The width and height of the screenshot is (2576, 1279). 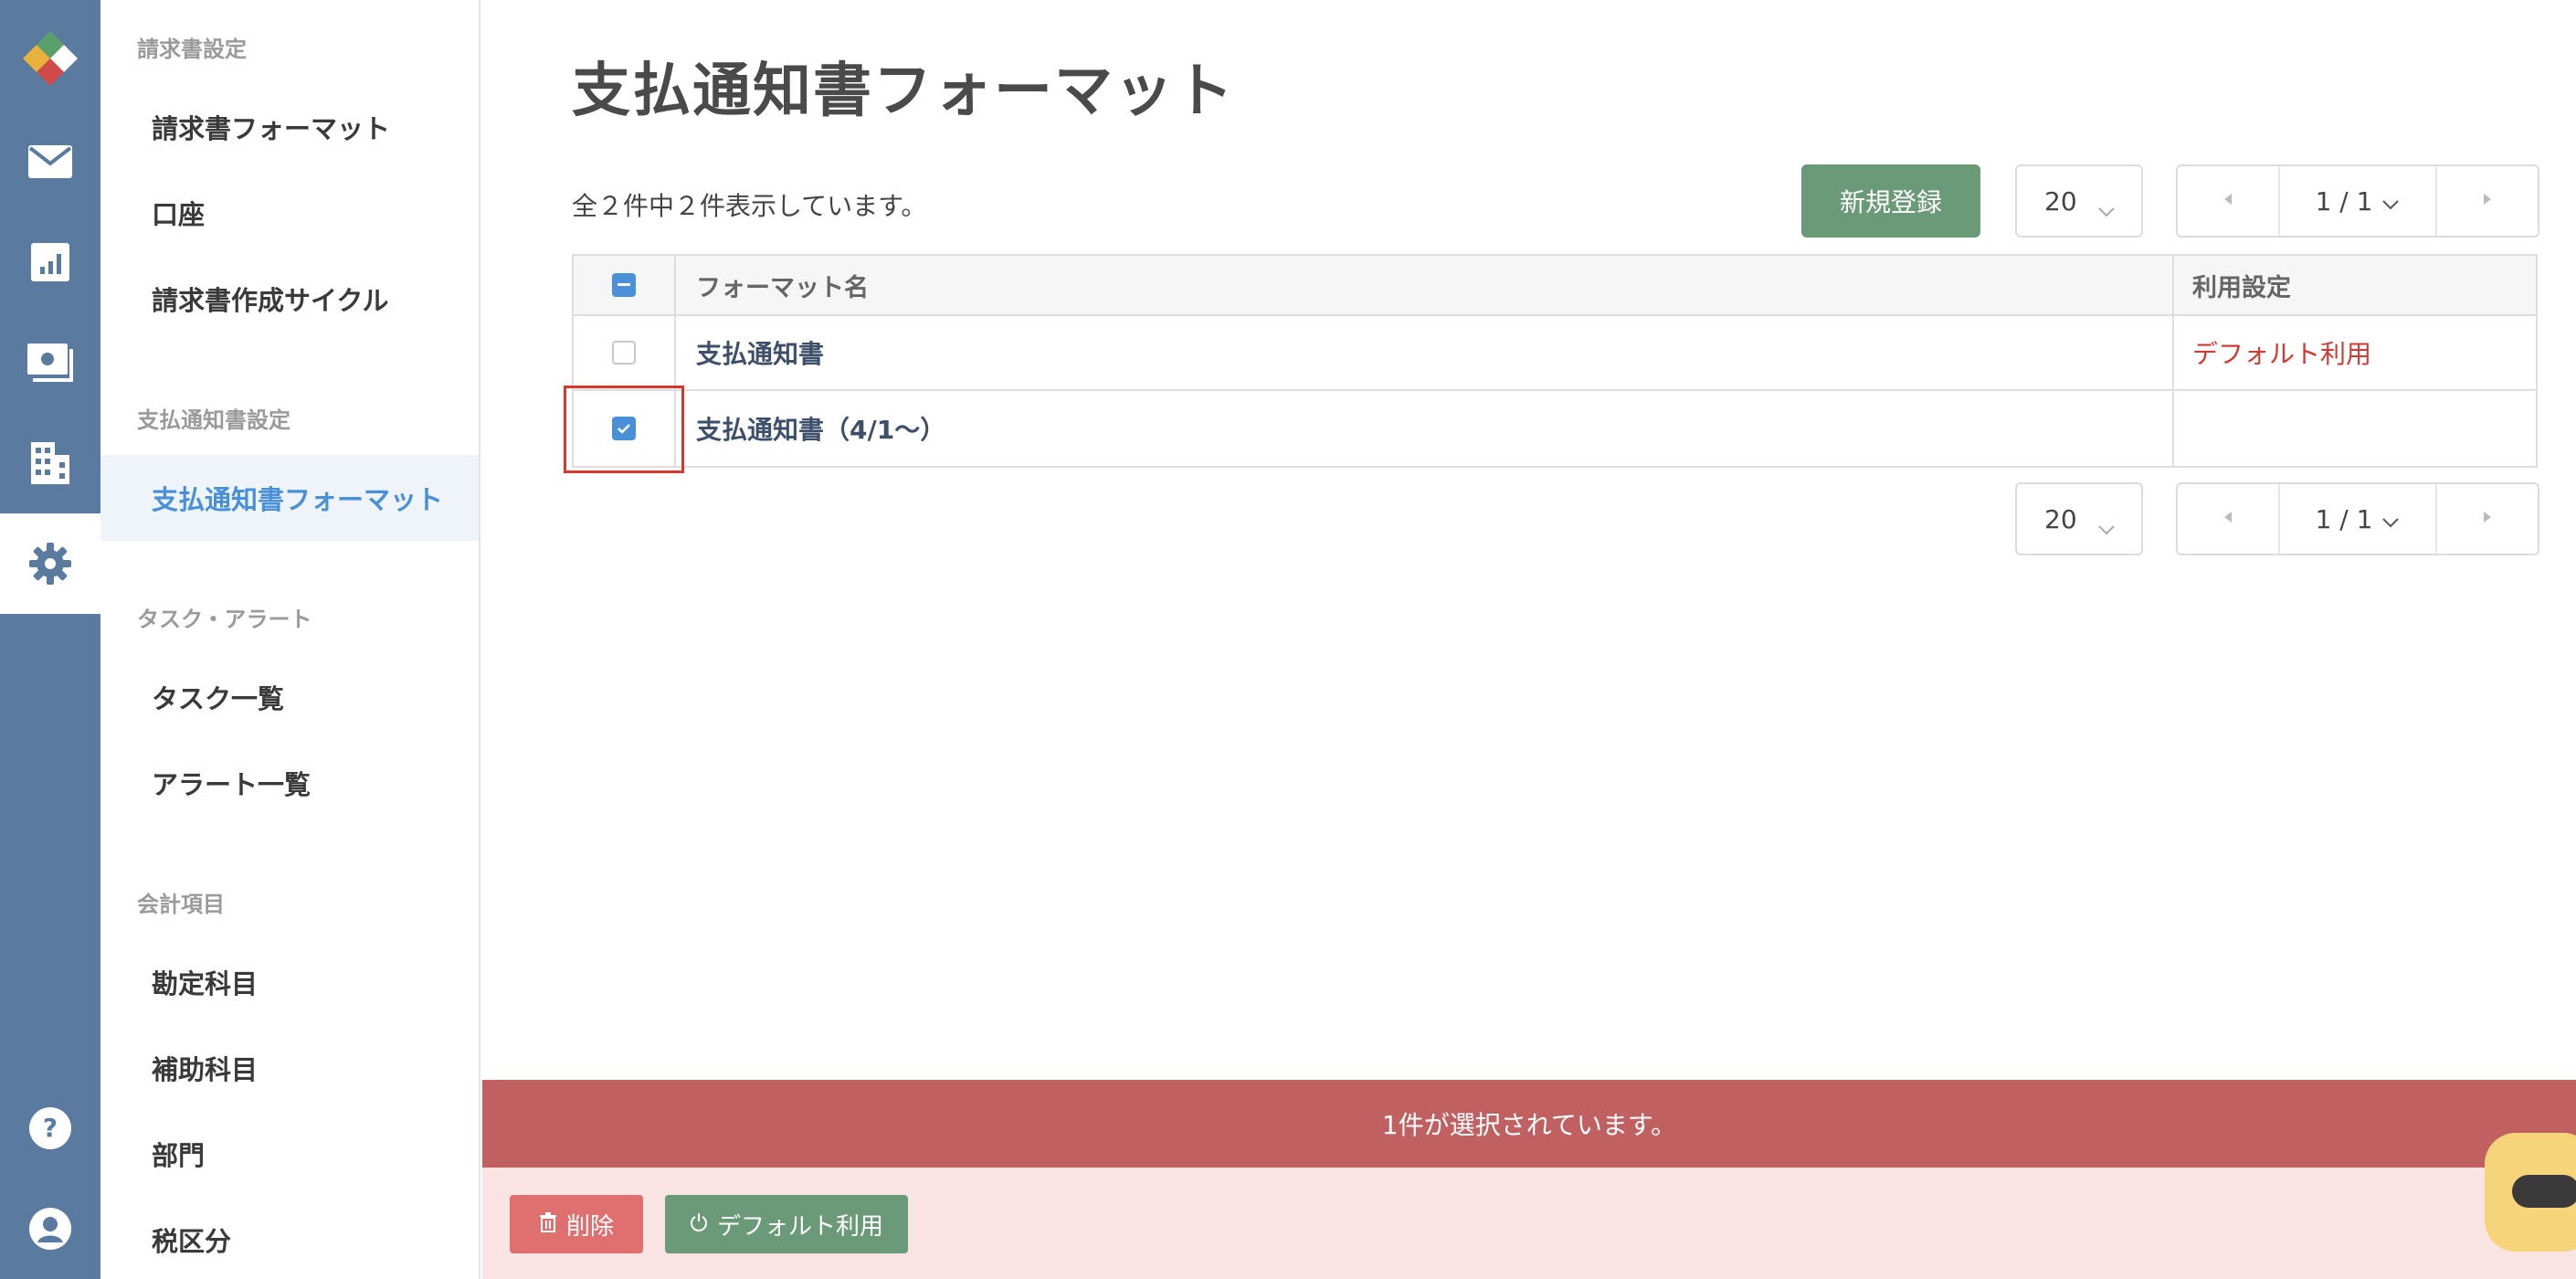 I want to click on sidebar-item-invoice-format: 請求書フォーマット, so click(x=289, y=127).